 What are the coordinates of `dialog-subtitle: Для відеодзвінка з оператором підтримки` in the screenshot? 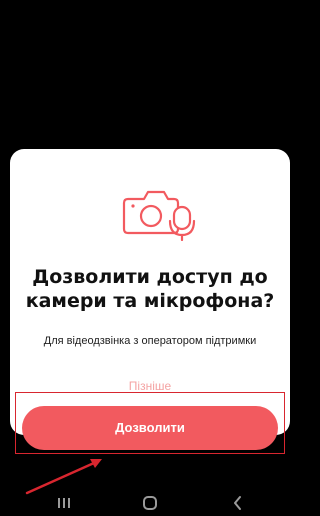 It's located at (150, 341).